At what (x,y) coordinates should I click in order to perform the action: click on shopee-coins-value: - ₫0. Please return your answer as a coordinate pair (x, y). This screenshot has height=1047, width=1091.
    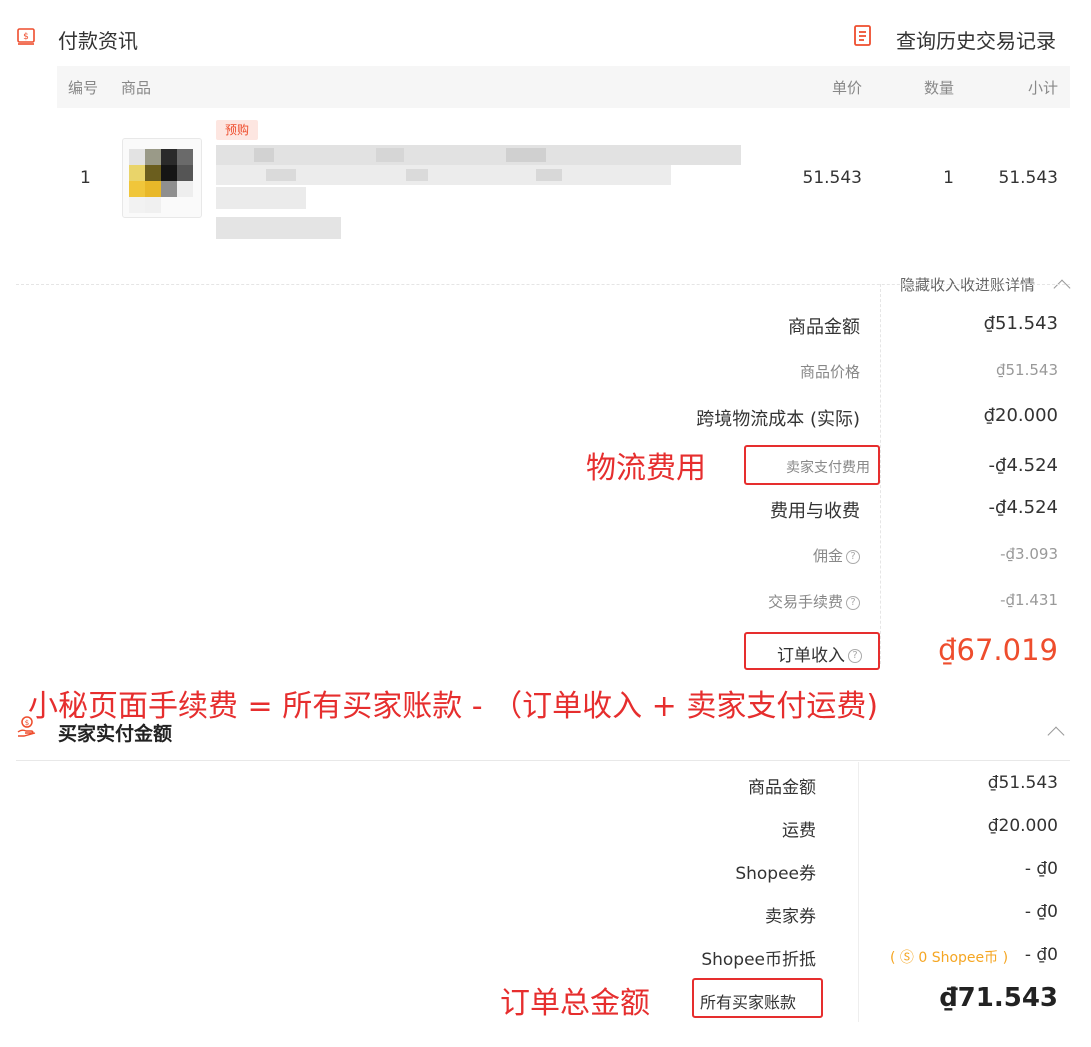
    Looking at the image, I should click on (1041, 955).